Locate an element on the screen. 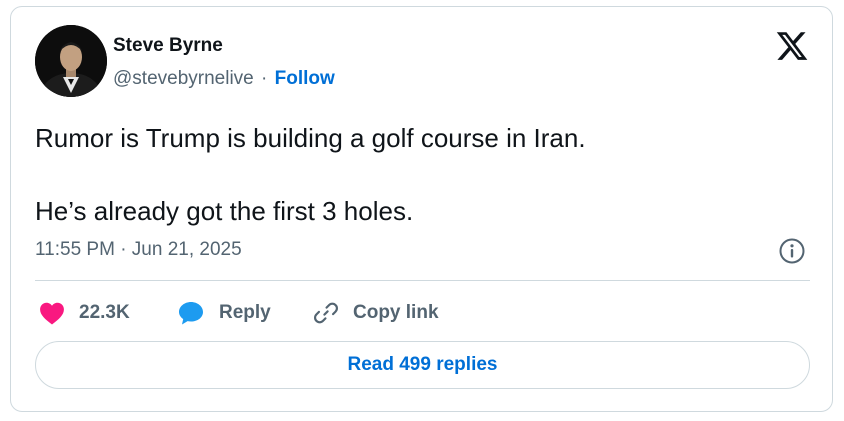 The image size is (844, 421). link-icon is located at coordinates (326, 313).